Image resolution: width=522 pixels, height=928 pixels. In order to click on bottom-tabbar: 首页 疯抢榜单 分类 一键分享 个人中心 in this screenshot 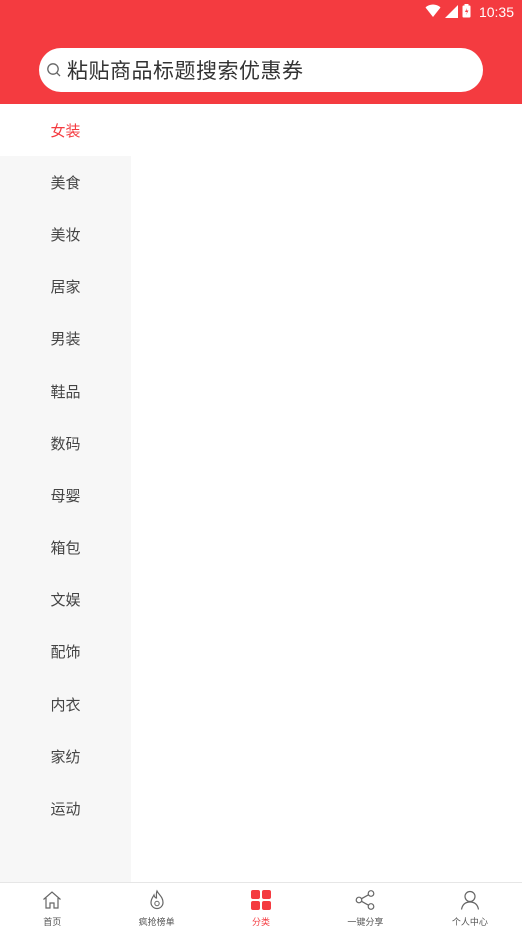, I will do `click(261, 905)`.